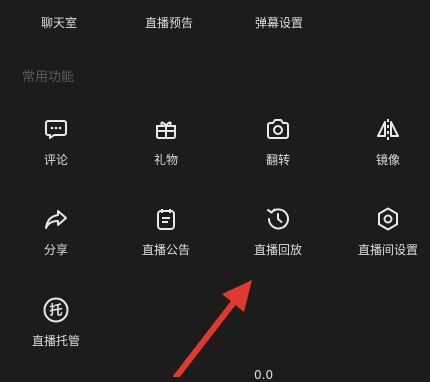 This screenshot has width=430, height=382. Describe the element at coordinates (55, 250) in the screenshot. I see `share-label: 分享` at that location.